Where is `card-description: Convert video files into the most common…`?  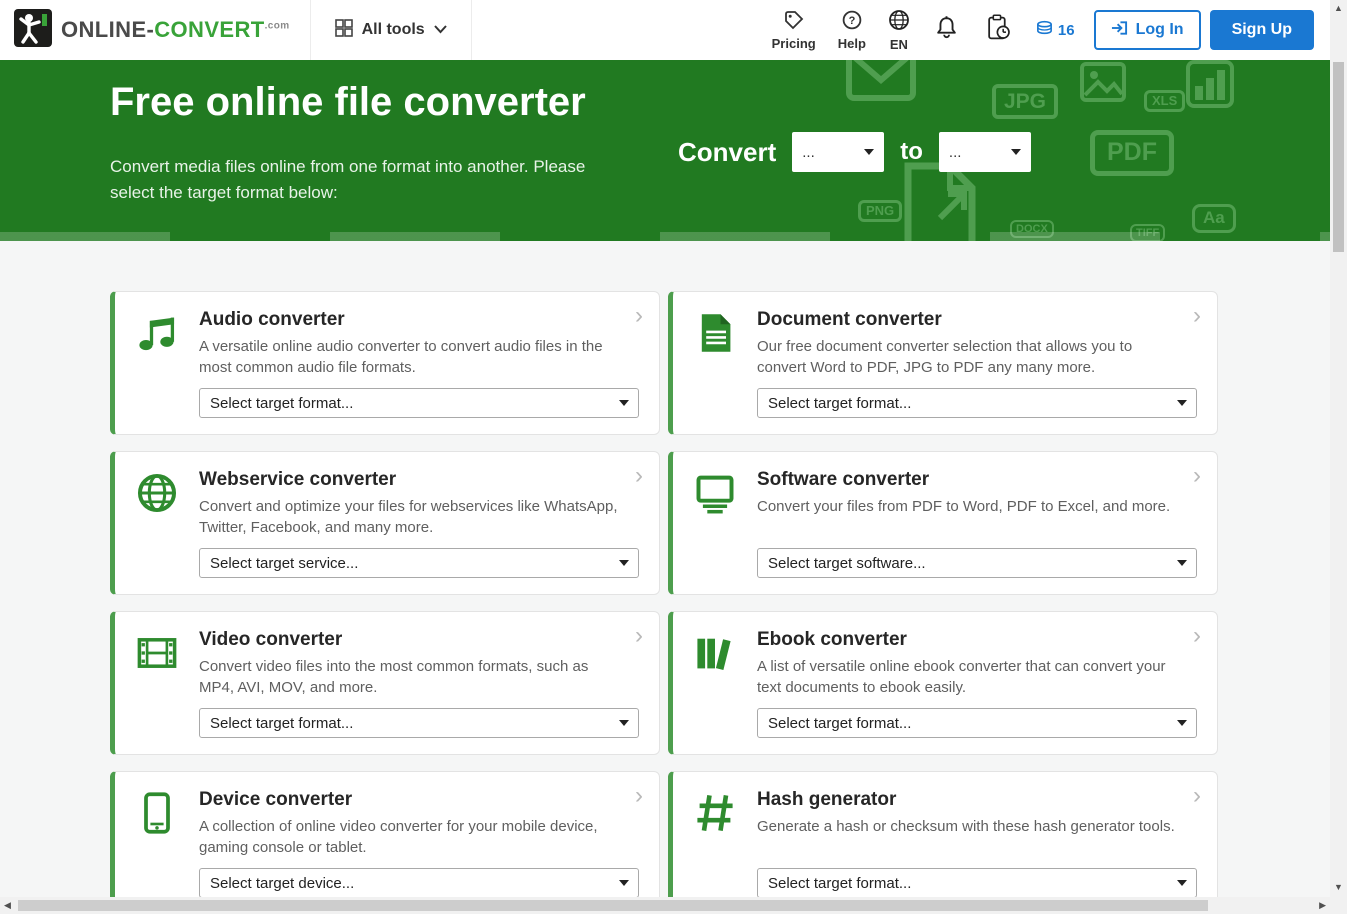 card-description: Convert video files into the most common… is located at coordinates (394, 677).